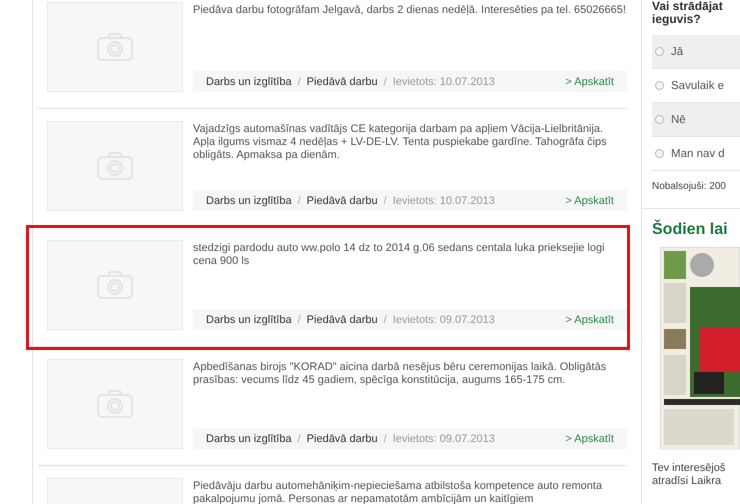 This screenshot has height=504, width=740. I want to click on poll-question: Vai strādājat ieguvis?, so click(688, 13).